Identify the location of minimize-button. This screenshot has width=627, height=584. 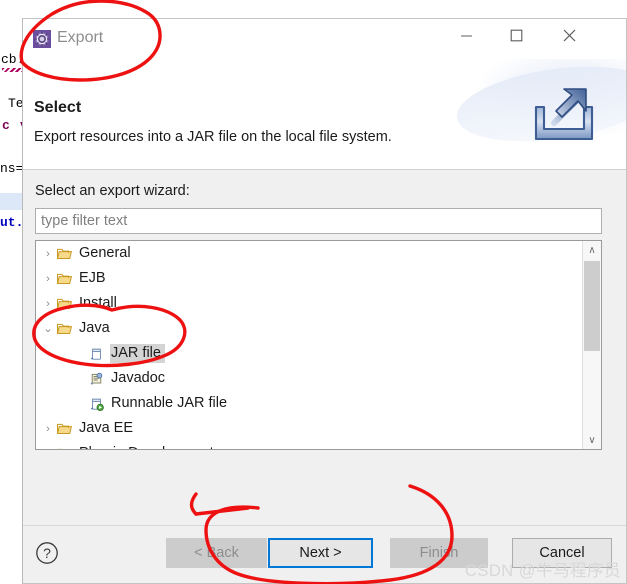
(466, 35).